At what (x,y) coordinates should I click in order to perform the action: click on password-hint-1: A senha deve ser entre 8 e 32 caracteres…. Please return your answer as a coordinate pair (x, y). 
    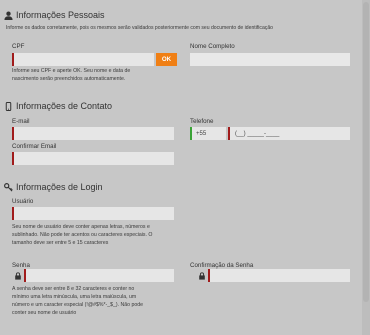
    Looking at the image, I should click on (73, 289).